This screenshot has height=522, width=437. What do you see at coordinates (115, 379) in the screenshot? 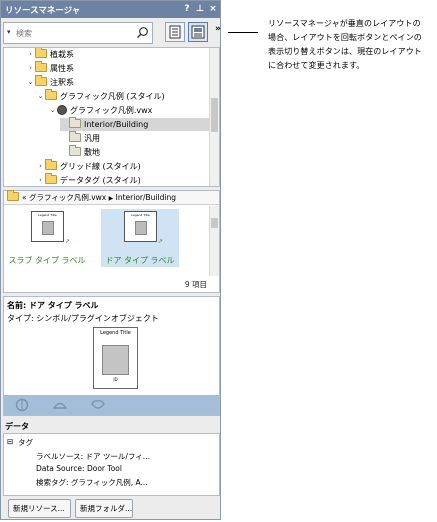
I see `preview-id: ID` at bounding box center [115, 379].